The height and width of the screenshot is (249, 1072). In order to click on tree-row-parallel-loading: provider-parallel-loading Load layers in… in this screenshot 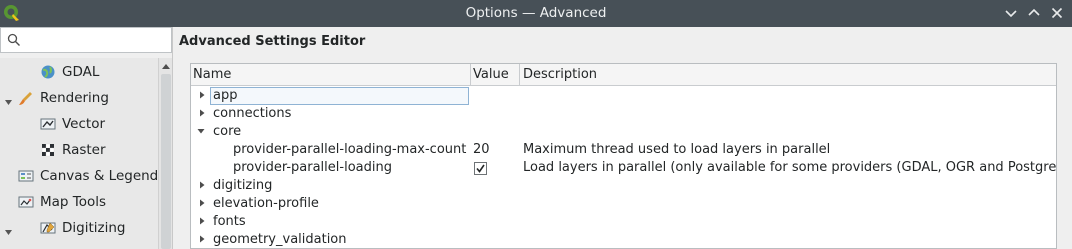, I will do `click(624, 168)`.